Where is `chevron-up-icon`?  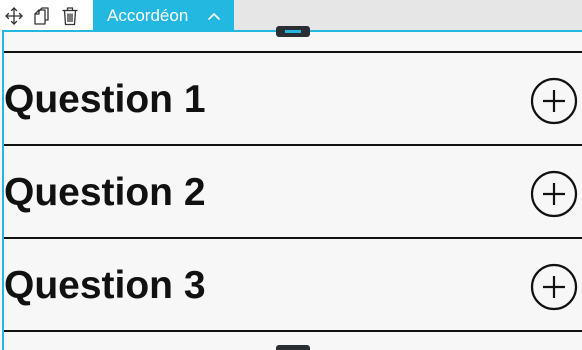
chevron-up-icon is located at coordinates (214, 15).